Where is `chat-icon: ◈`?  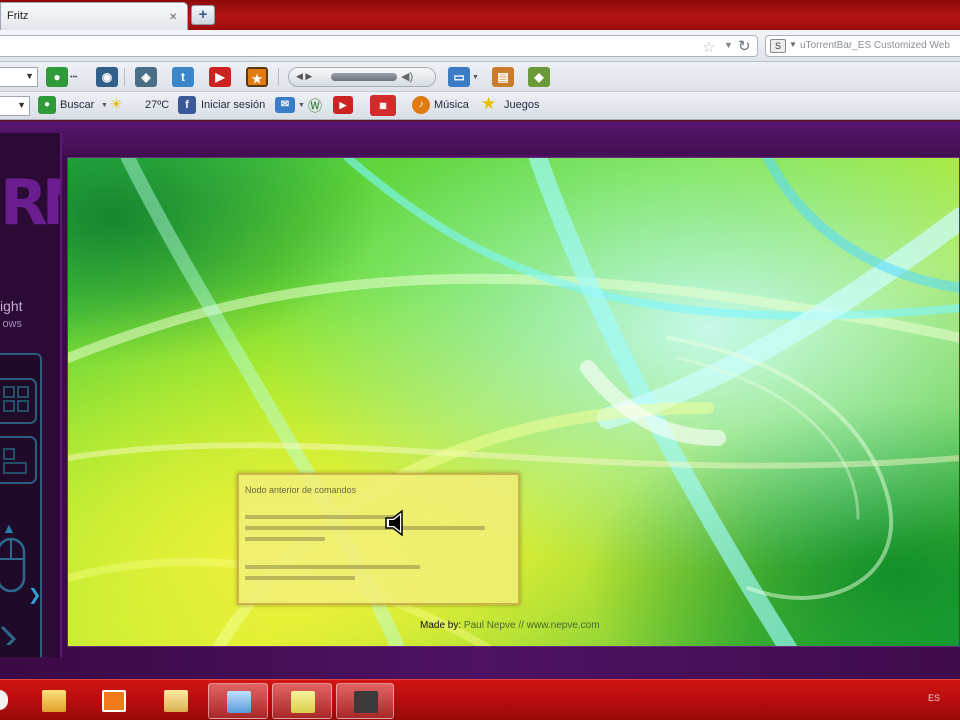 chat-icon: ◈ is located at coordinates (146, 77).